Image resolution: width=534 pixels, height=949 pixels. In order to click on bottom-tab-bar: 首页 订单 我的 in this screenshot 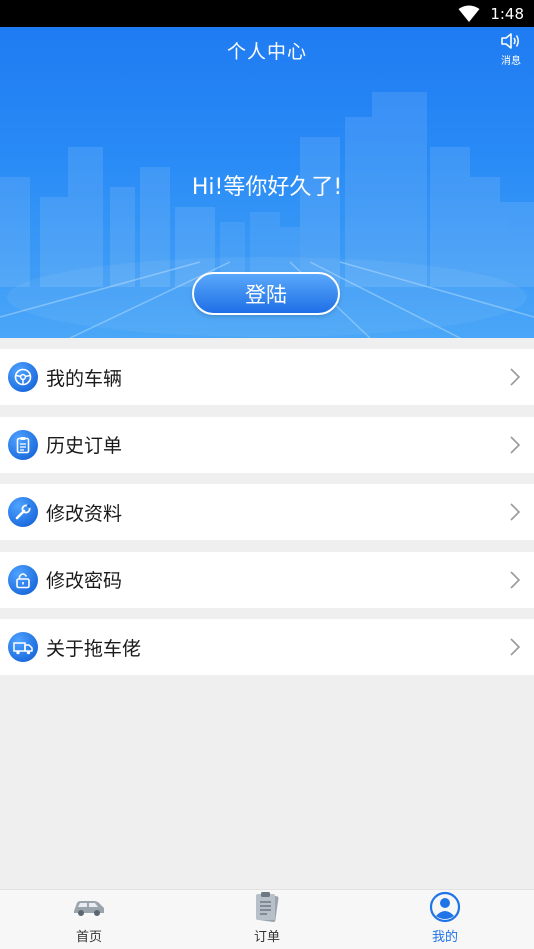, I will do `click(267, 919)`.